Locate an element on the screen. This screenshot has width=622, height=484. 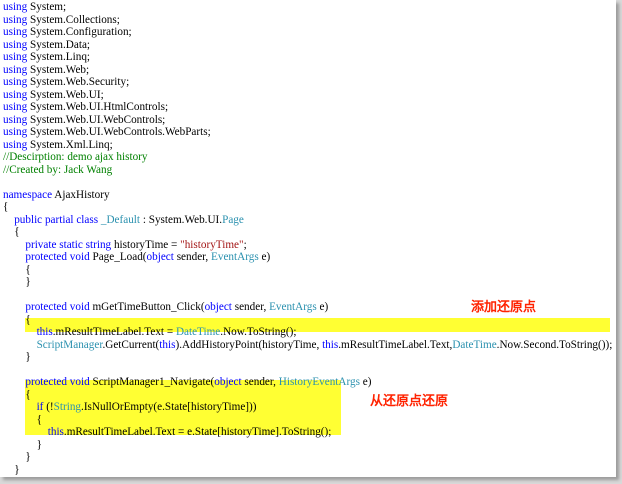
code-line: using System.Xml.Linq; is located at coordinates (307, 145).